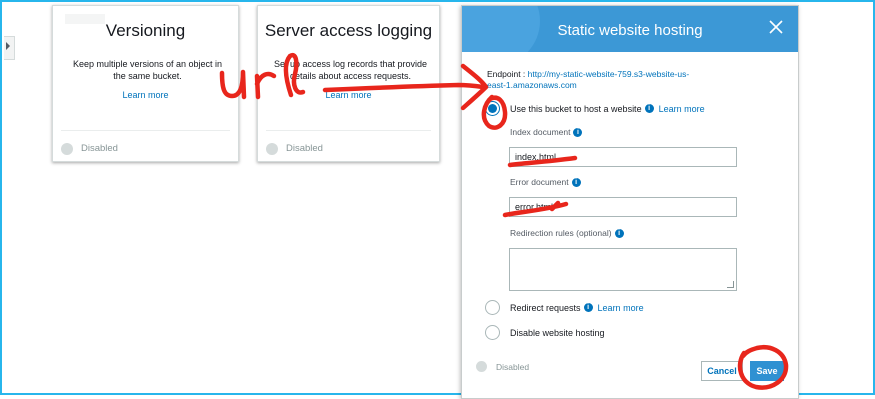 Image resolution: width=875 pixels, height=399 pixels. I want to click on disable-hosting-radio, so click(492, 332).